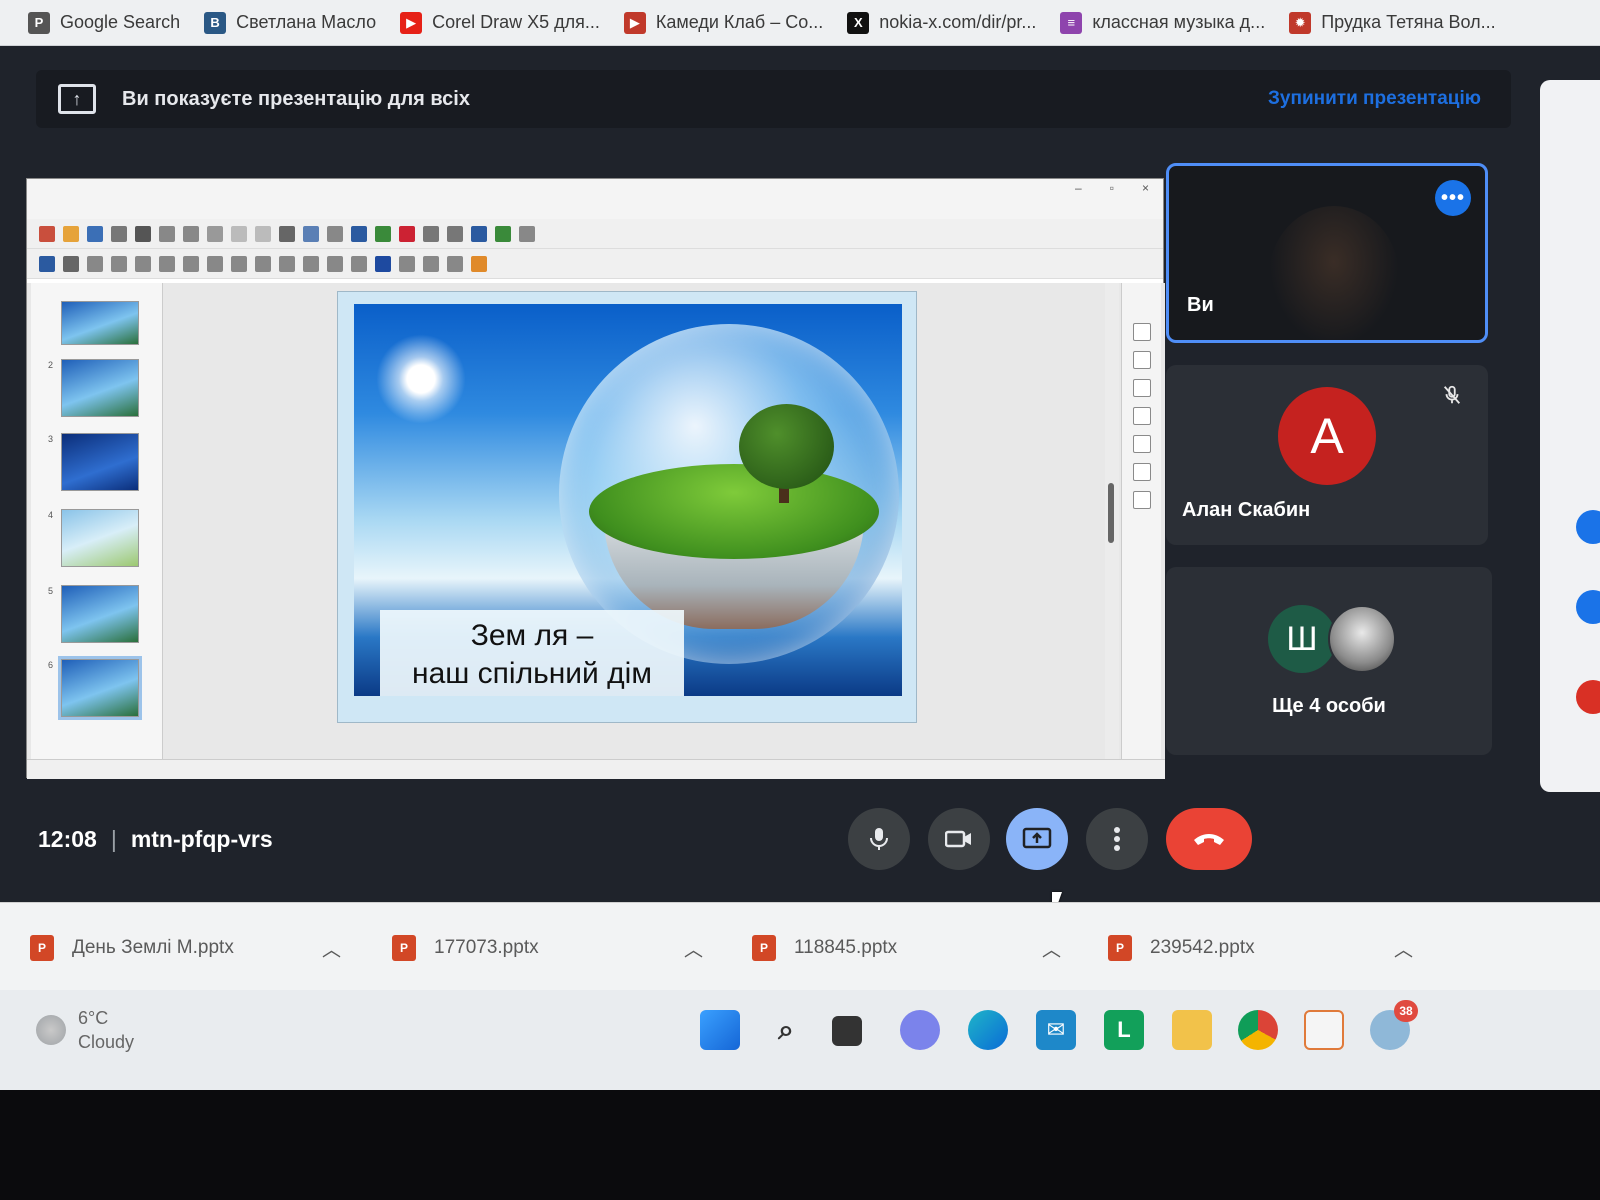 The width and height of the screenshot is (1600, 1200). I want to click on download-item: P 239542.pptx, so click(1181, 948).